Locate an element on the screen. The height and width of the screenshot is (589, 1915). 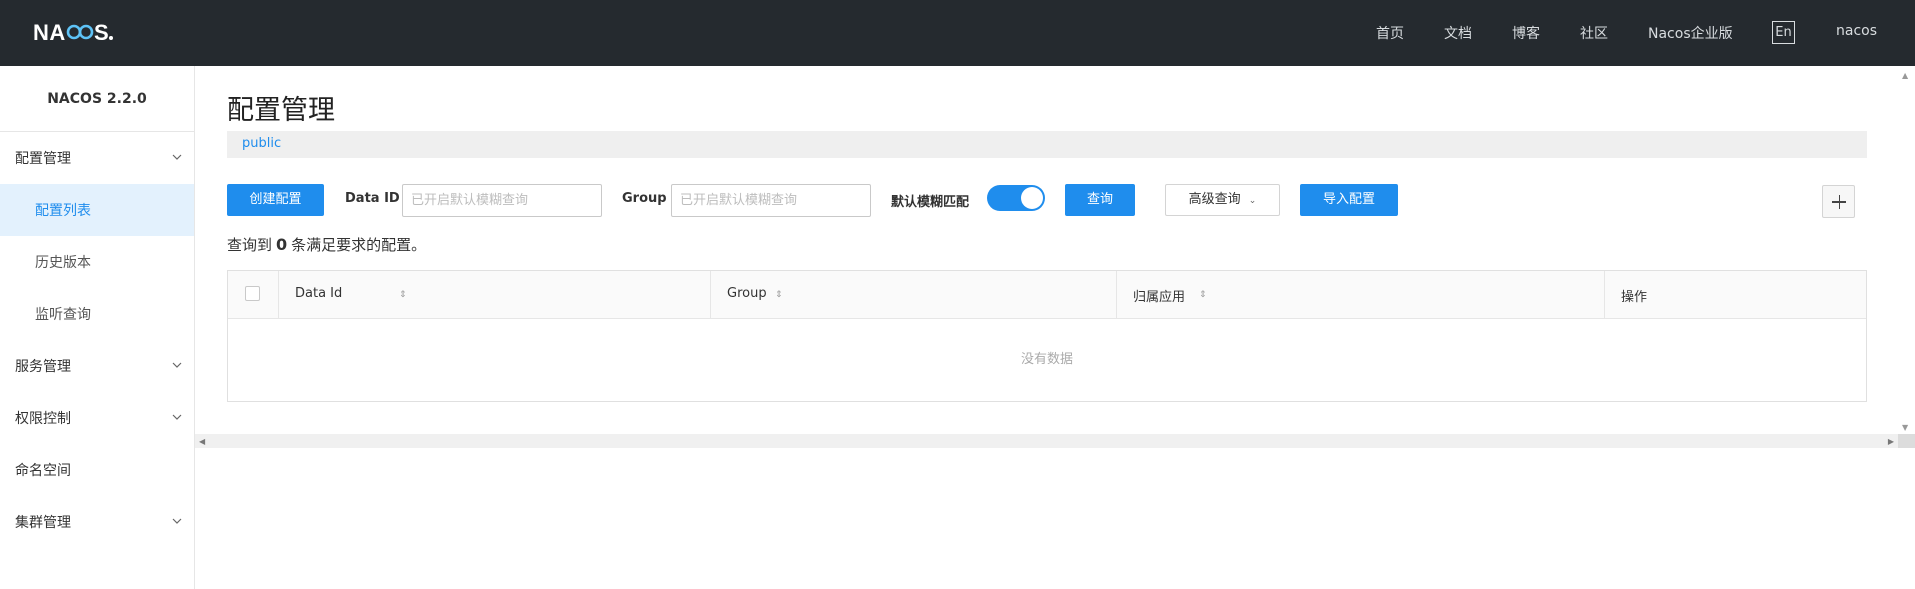
data-id-label: Data ID is located at coordinates (372, 198).